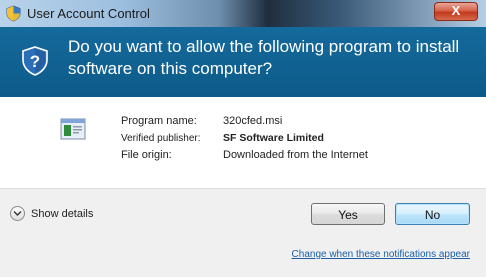 The width and height of the screenshot is (486, 277). I want to click on question-shield-icon: ?, so click(35, 61).